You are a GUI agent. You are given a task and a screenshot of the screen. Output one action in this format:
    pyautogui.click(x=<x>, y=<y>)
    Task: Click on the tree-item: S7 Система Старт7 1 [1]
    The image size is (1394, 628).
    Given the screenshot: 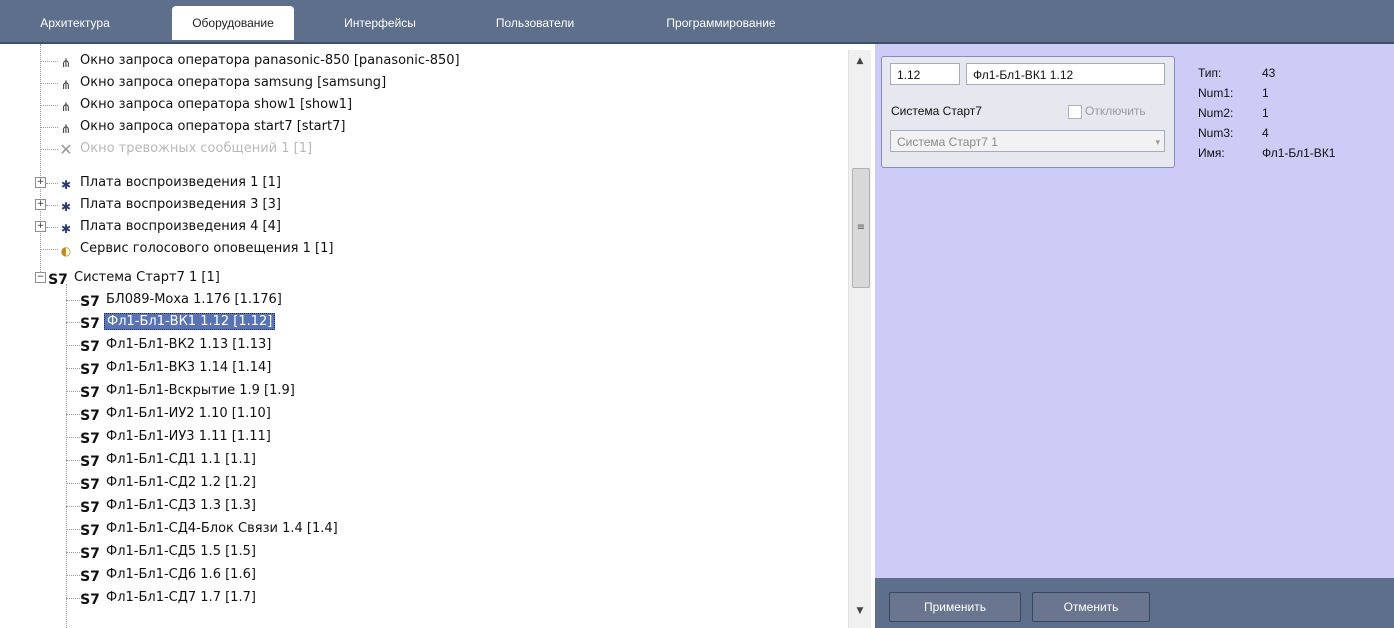 What is the action you would take?
    pyautogui.click(x=135, y=278)
    